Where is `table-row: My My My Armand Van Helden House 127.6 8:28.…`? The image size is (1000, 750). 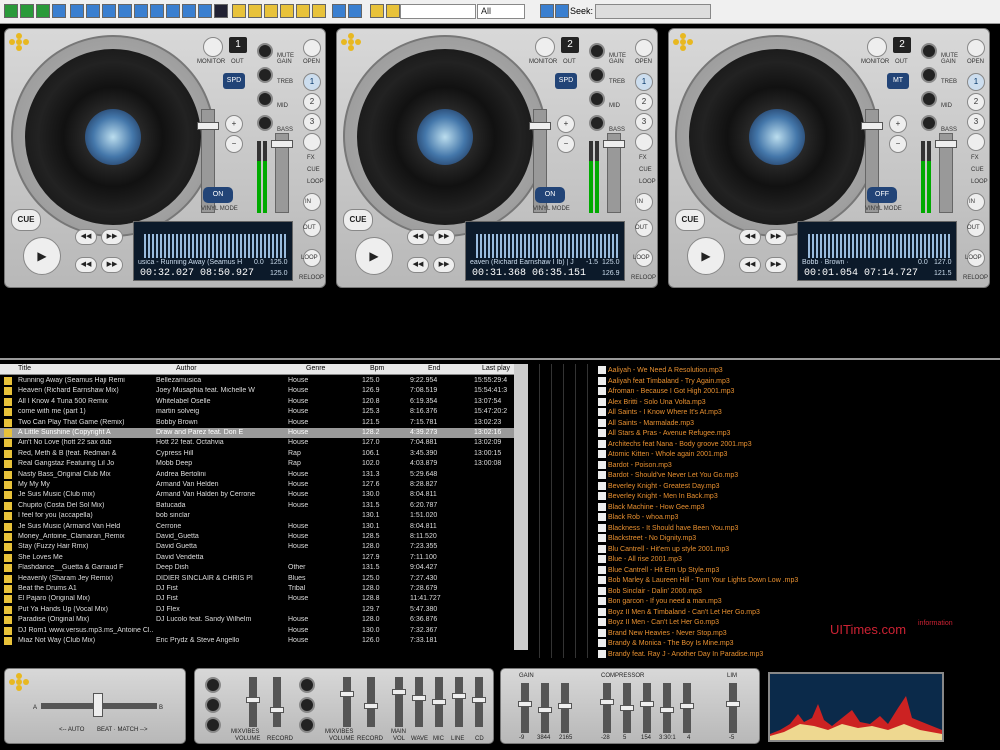 table-row: My My My Armand Van Helden House 127.6 8:28.… is located at coordinates (257, 485).